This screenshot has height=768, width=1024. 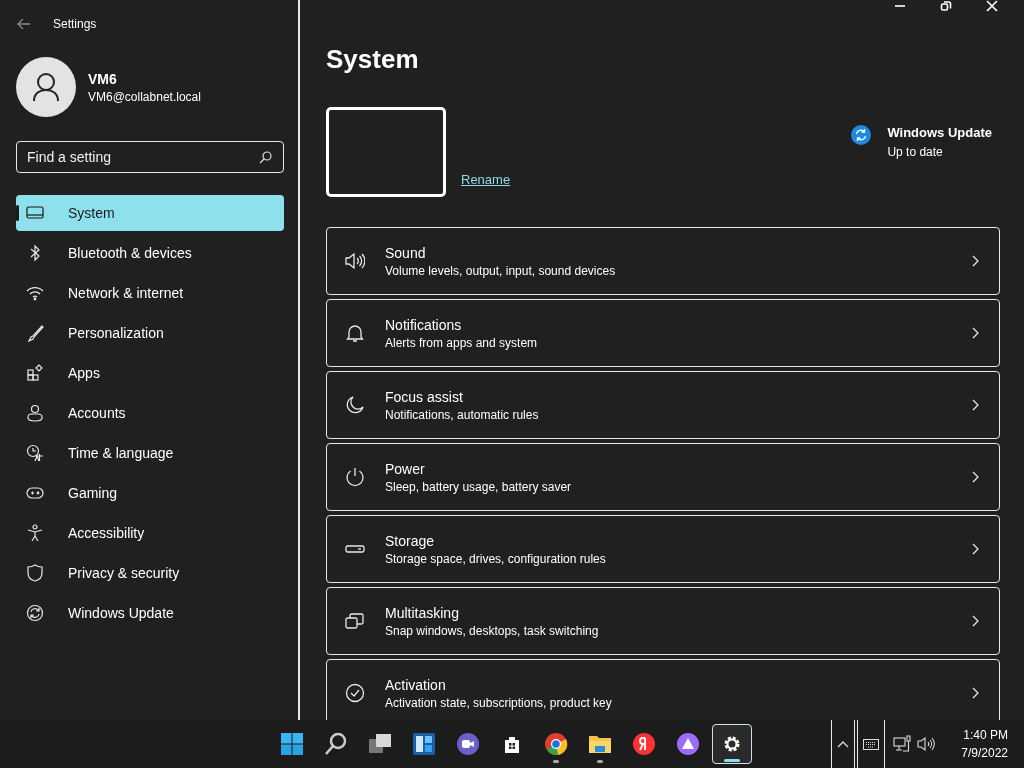 I want to click on restore-icon, so click(x=946, y=6).